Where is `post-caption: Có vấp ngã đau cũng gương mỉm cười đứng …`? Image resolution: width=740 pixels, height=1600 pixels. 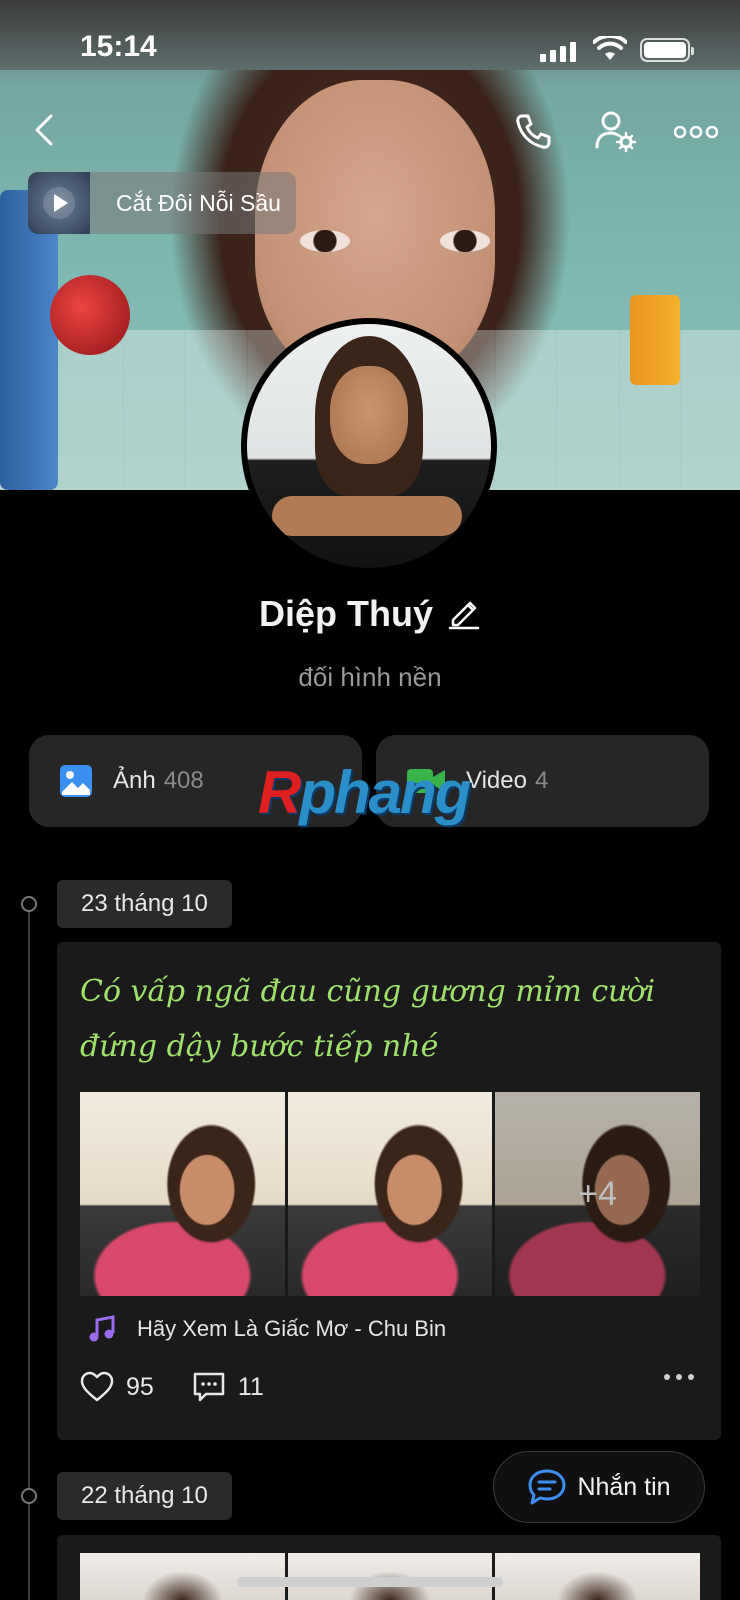 post-caption: Có vấp ngã đau cũng gương mỉm cười đứng … is located at coordinates (368, 1019).